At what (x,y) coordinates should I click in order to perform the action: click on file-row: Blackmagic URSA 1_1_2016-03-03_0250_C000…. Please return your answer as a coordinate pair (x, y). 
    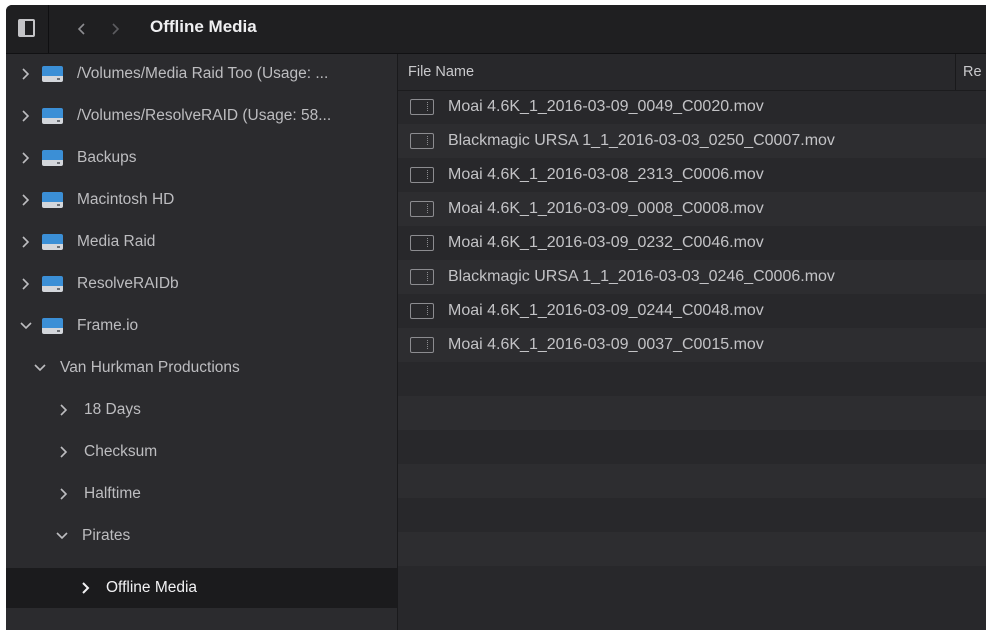
    Looking at the image, I should click on (692, 141).